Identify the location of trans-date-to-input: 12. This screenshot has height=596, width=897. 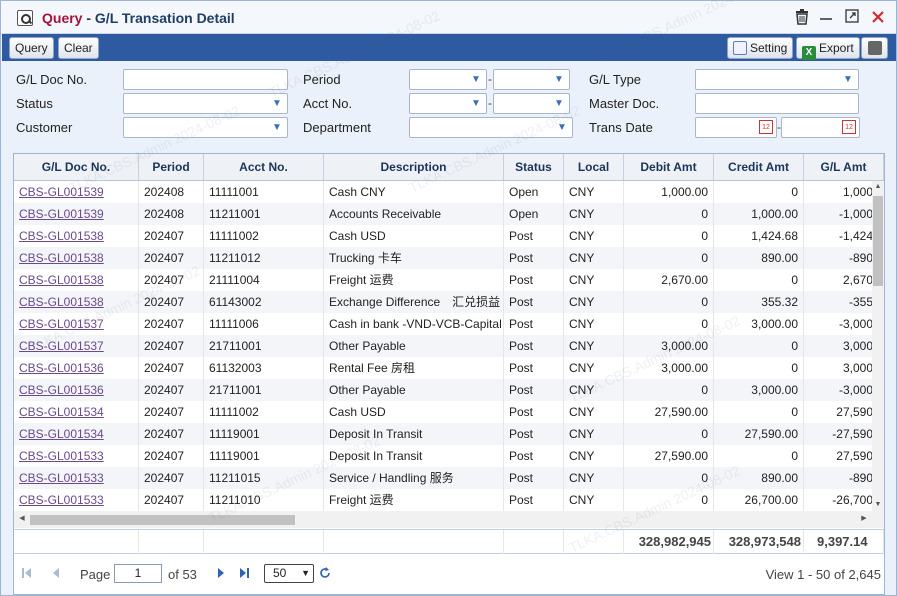
(820, 127).